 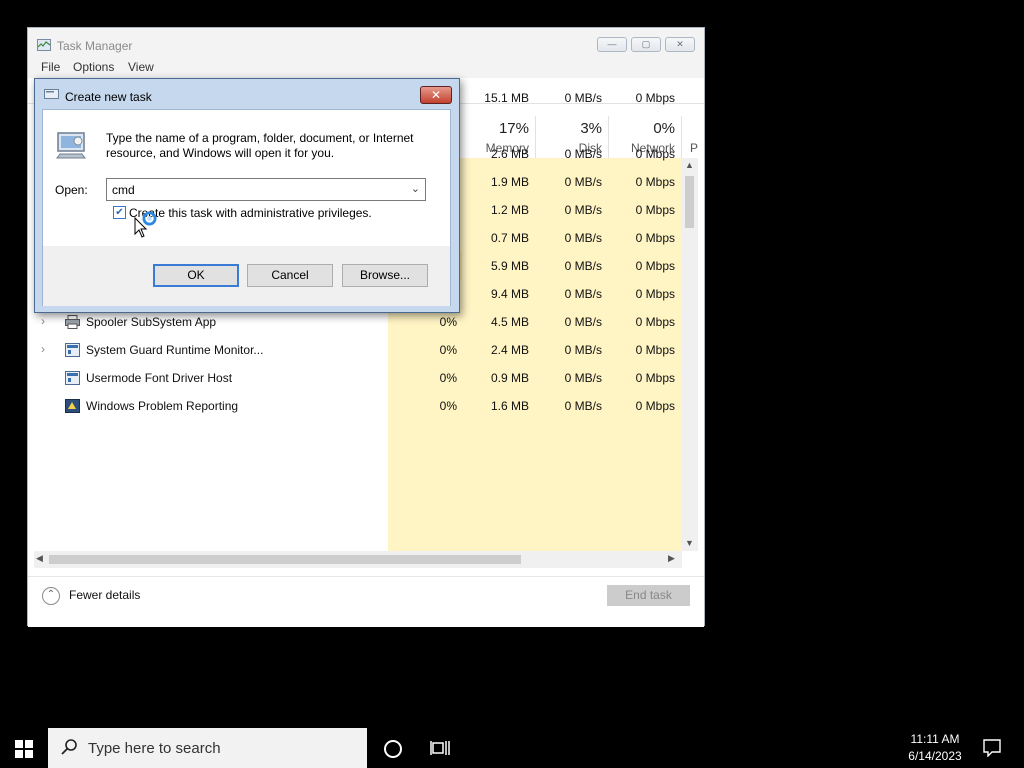 I want to click on vertical-scroll-thumb, so click(x=689, y=202).